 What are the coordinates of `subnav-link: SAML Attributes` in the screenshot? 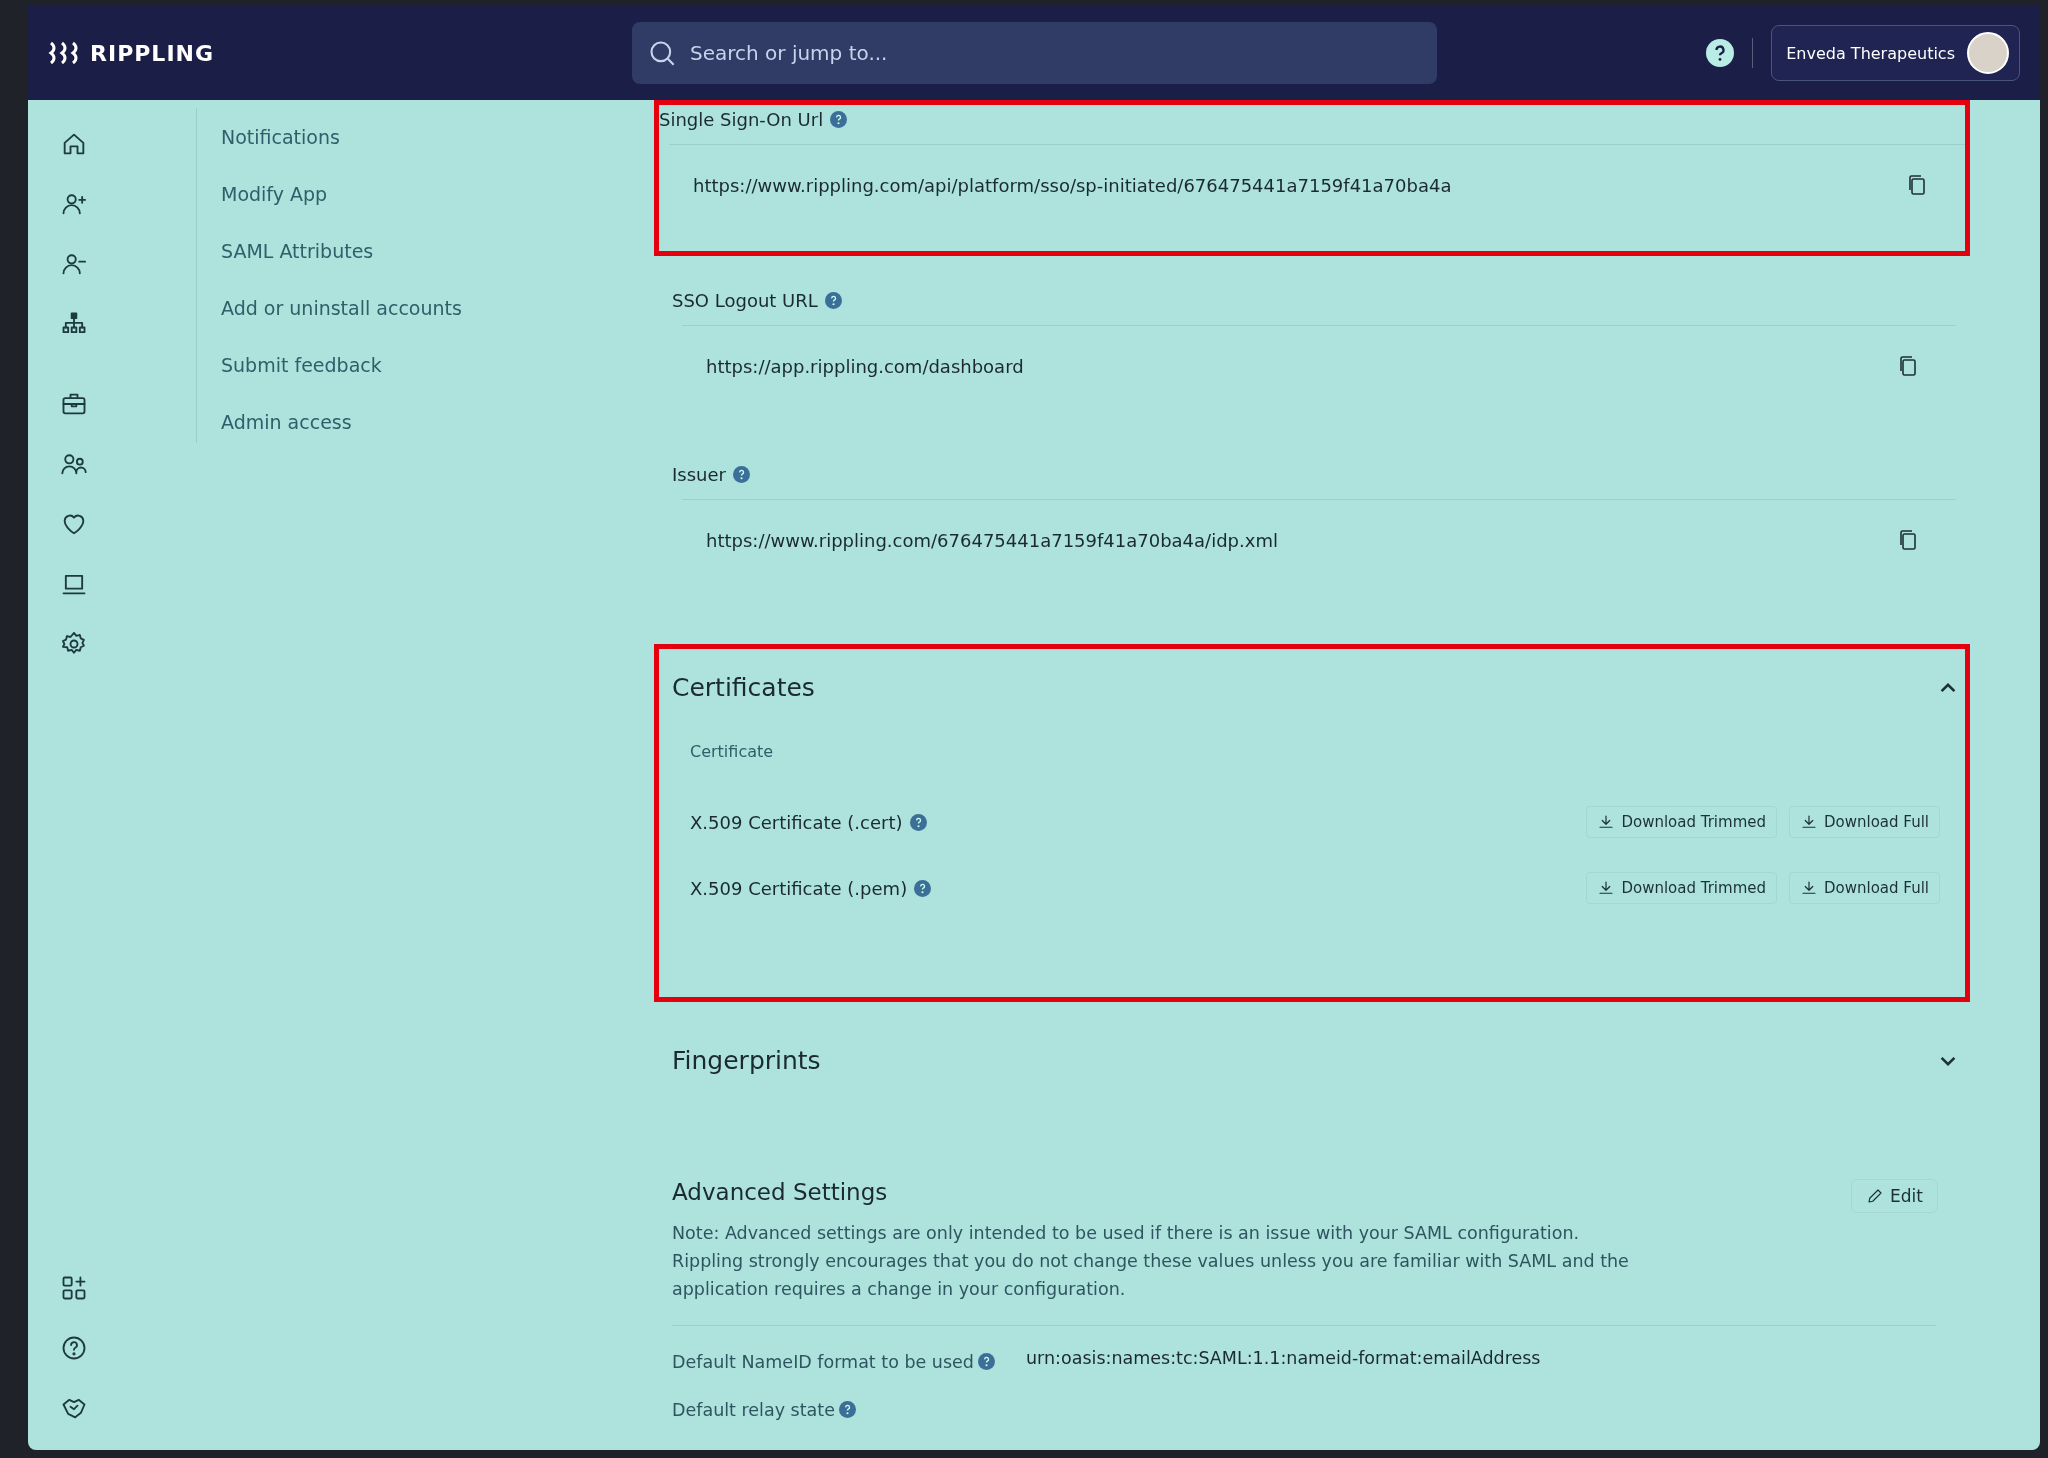 It's located at (435, 251).